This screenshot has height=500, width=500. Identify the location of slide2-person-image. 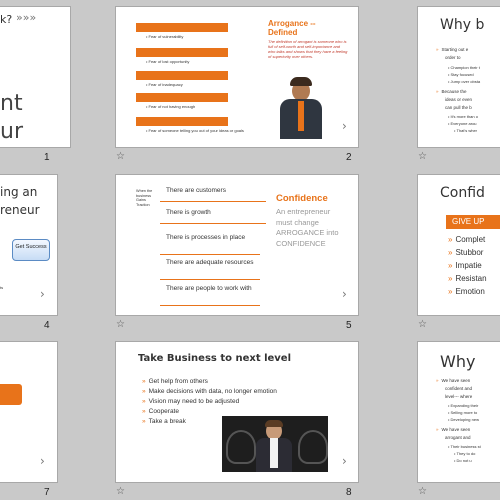
(301, 107).